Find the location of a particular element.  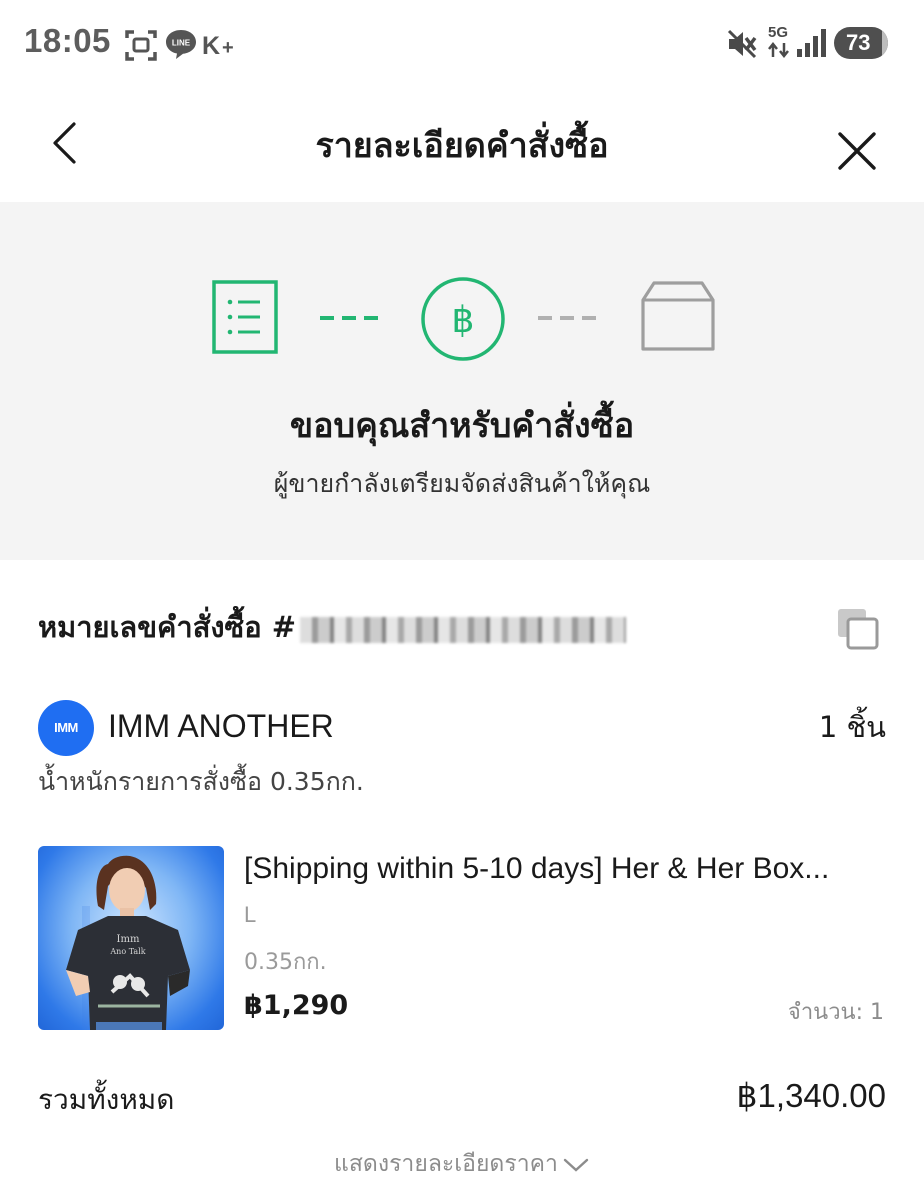

order-number-redacted is located at coordinates (463, 629).